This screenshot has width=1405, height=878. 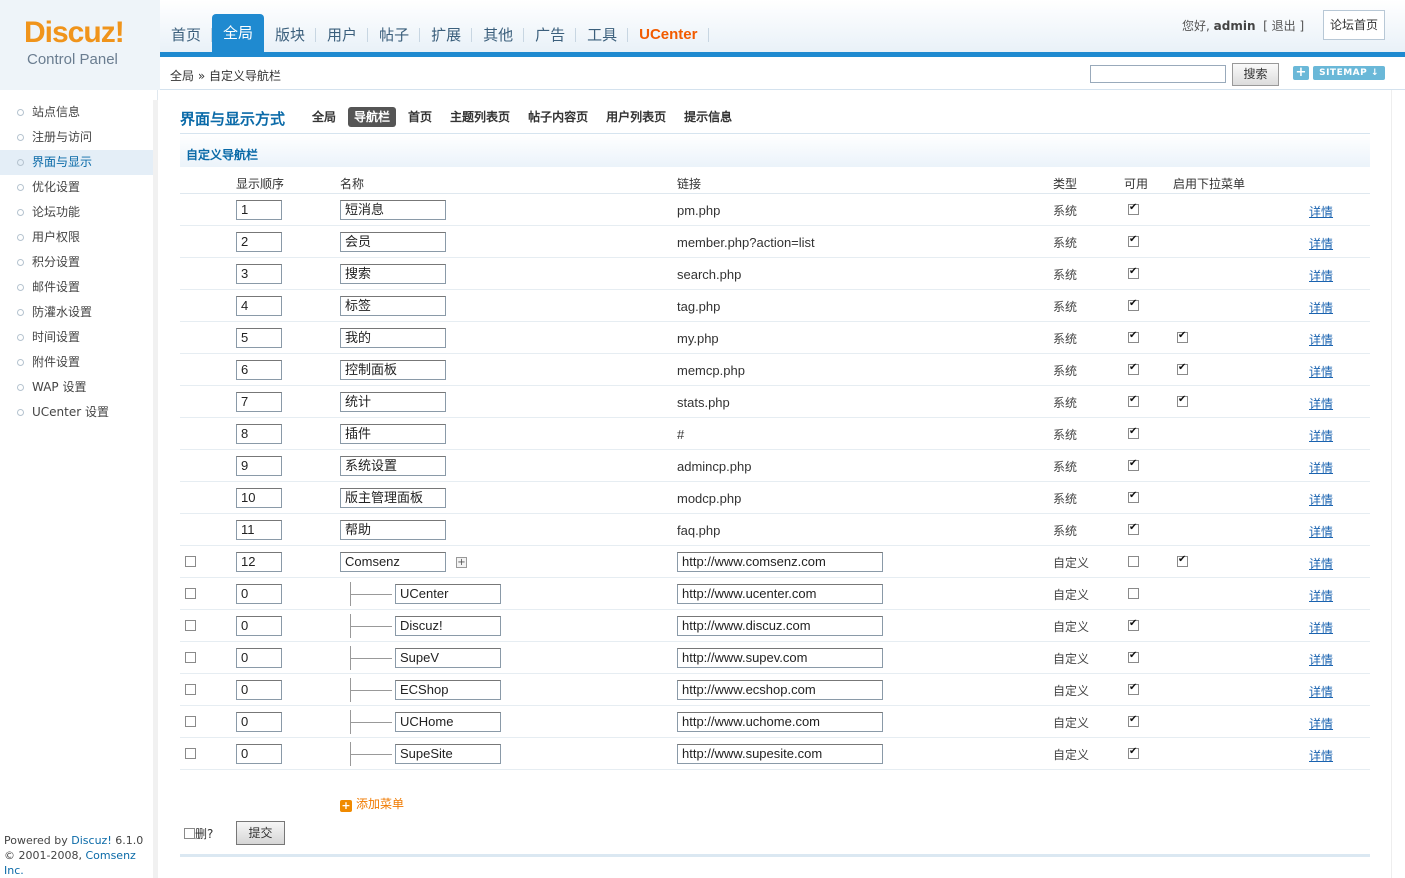 I want to click on discuz-link: Discuz!, so click(x=91, y=840).